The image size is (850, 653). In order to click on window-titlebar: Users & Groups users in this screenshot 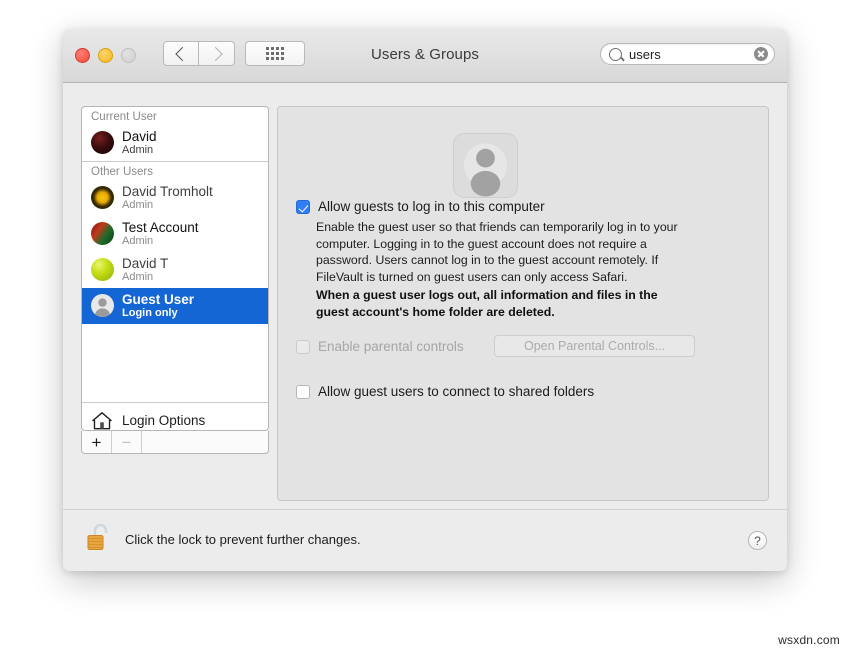, I will do `click(425, 56)`.